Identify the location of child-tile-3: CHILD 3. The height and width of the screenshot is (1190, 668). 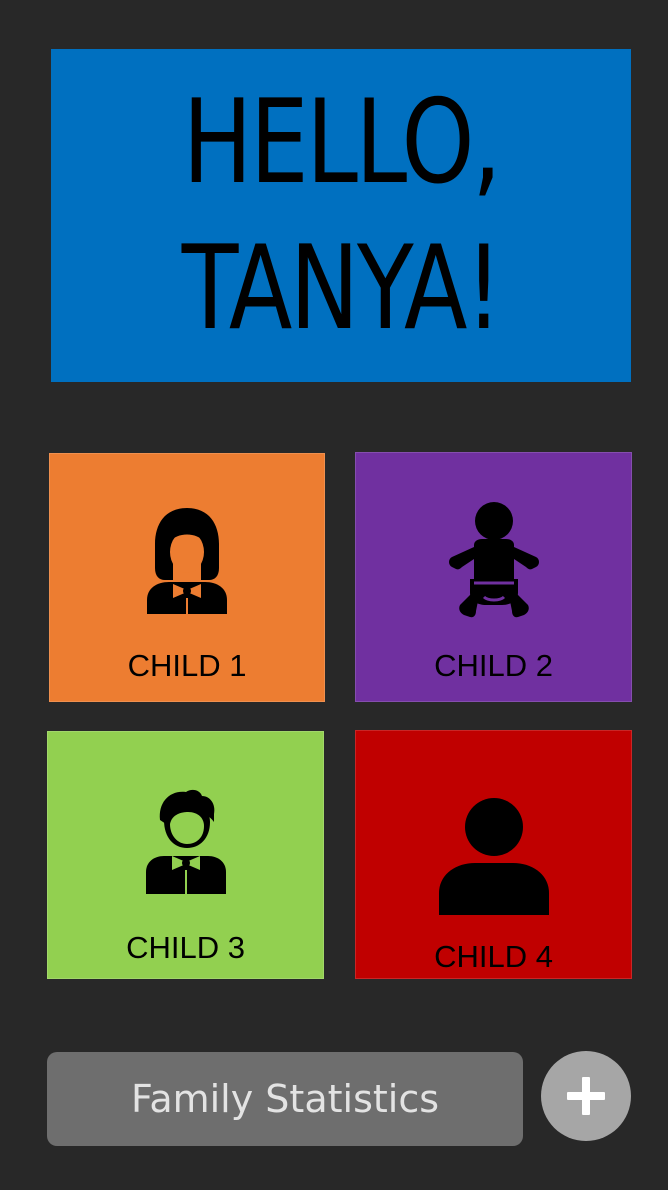
(185, 855).